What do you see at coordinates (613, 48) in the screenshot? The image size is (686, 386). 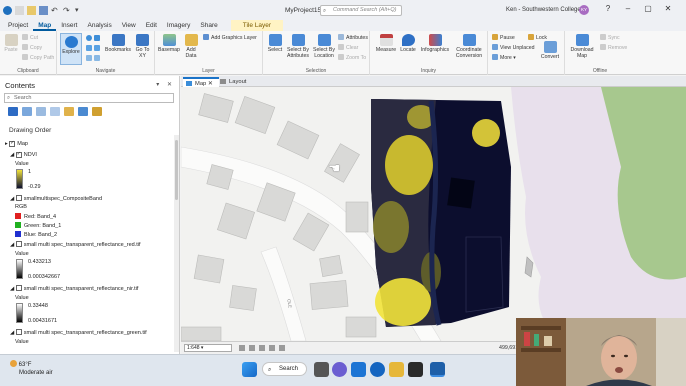 I see `remove-button: Remove` at bounding box center [613, 48].